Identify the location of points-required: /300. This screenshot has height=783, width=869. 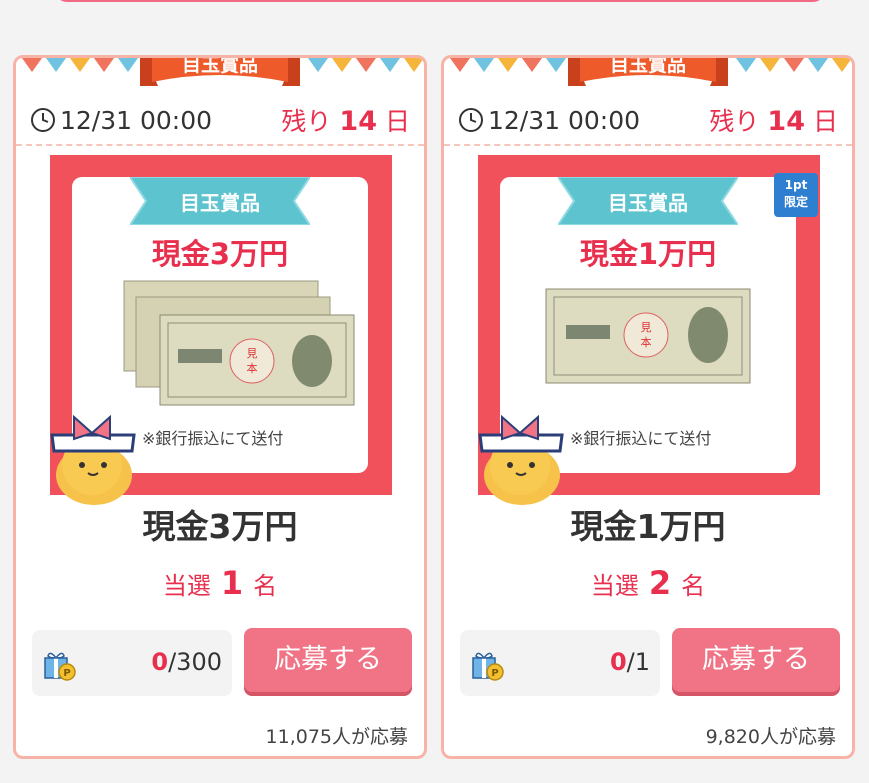
(195, 662).